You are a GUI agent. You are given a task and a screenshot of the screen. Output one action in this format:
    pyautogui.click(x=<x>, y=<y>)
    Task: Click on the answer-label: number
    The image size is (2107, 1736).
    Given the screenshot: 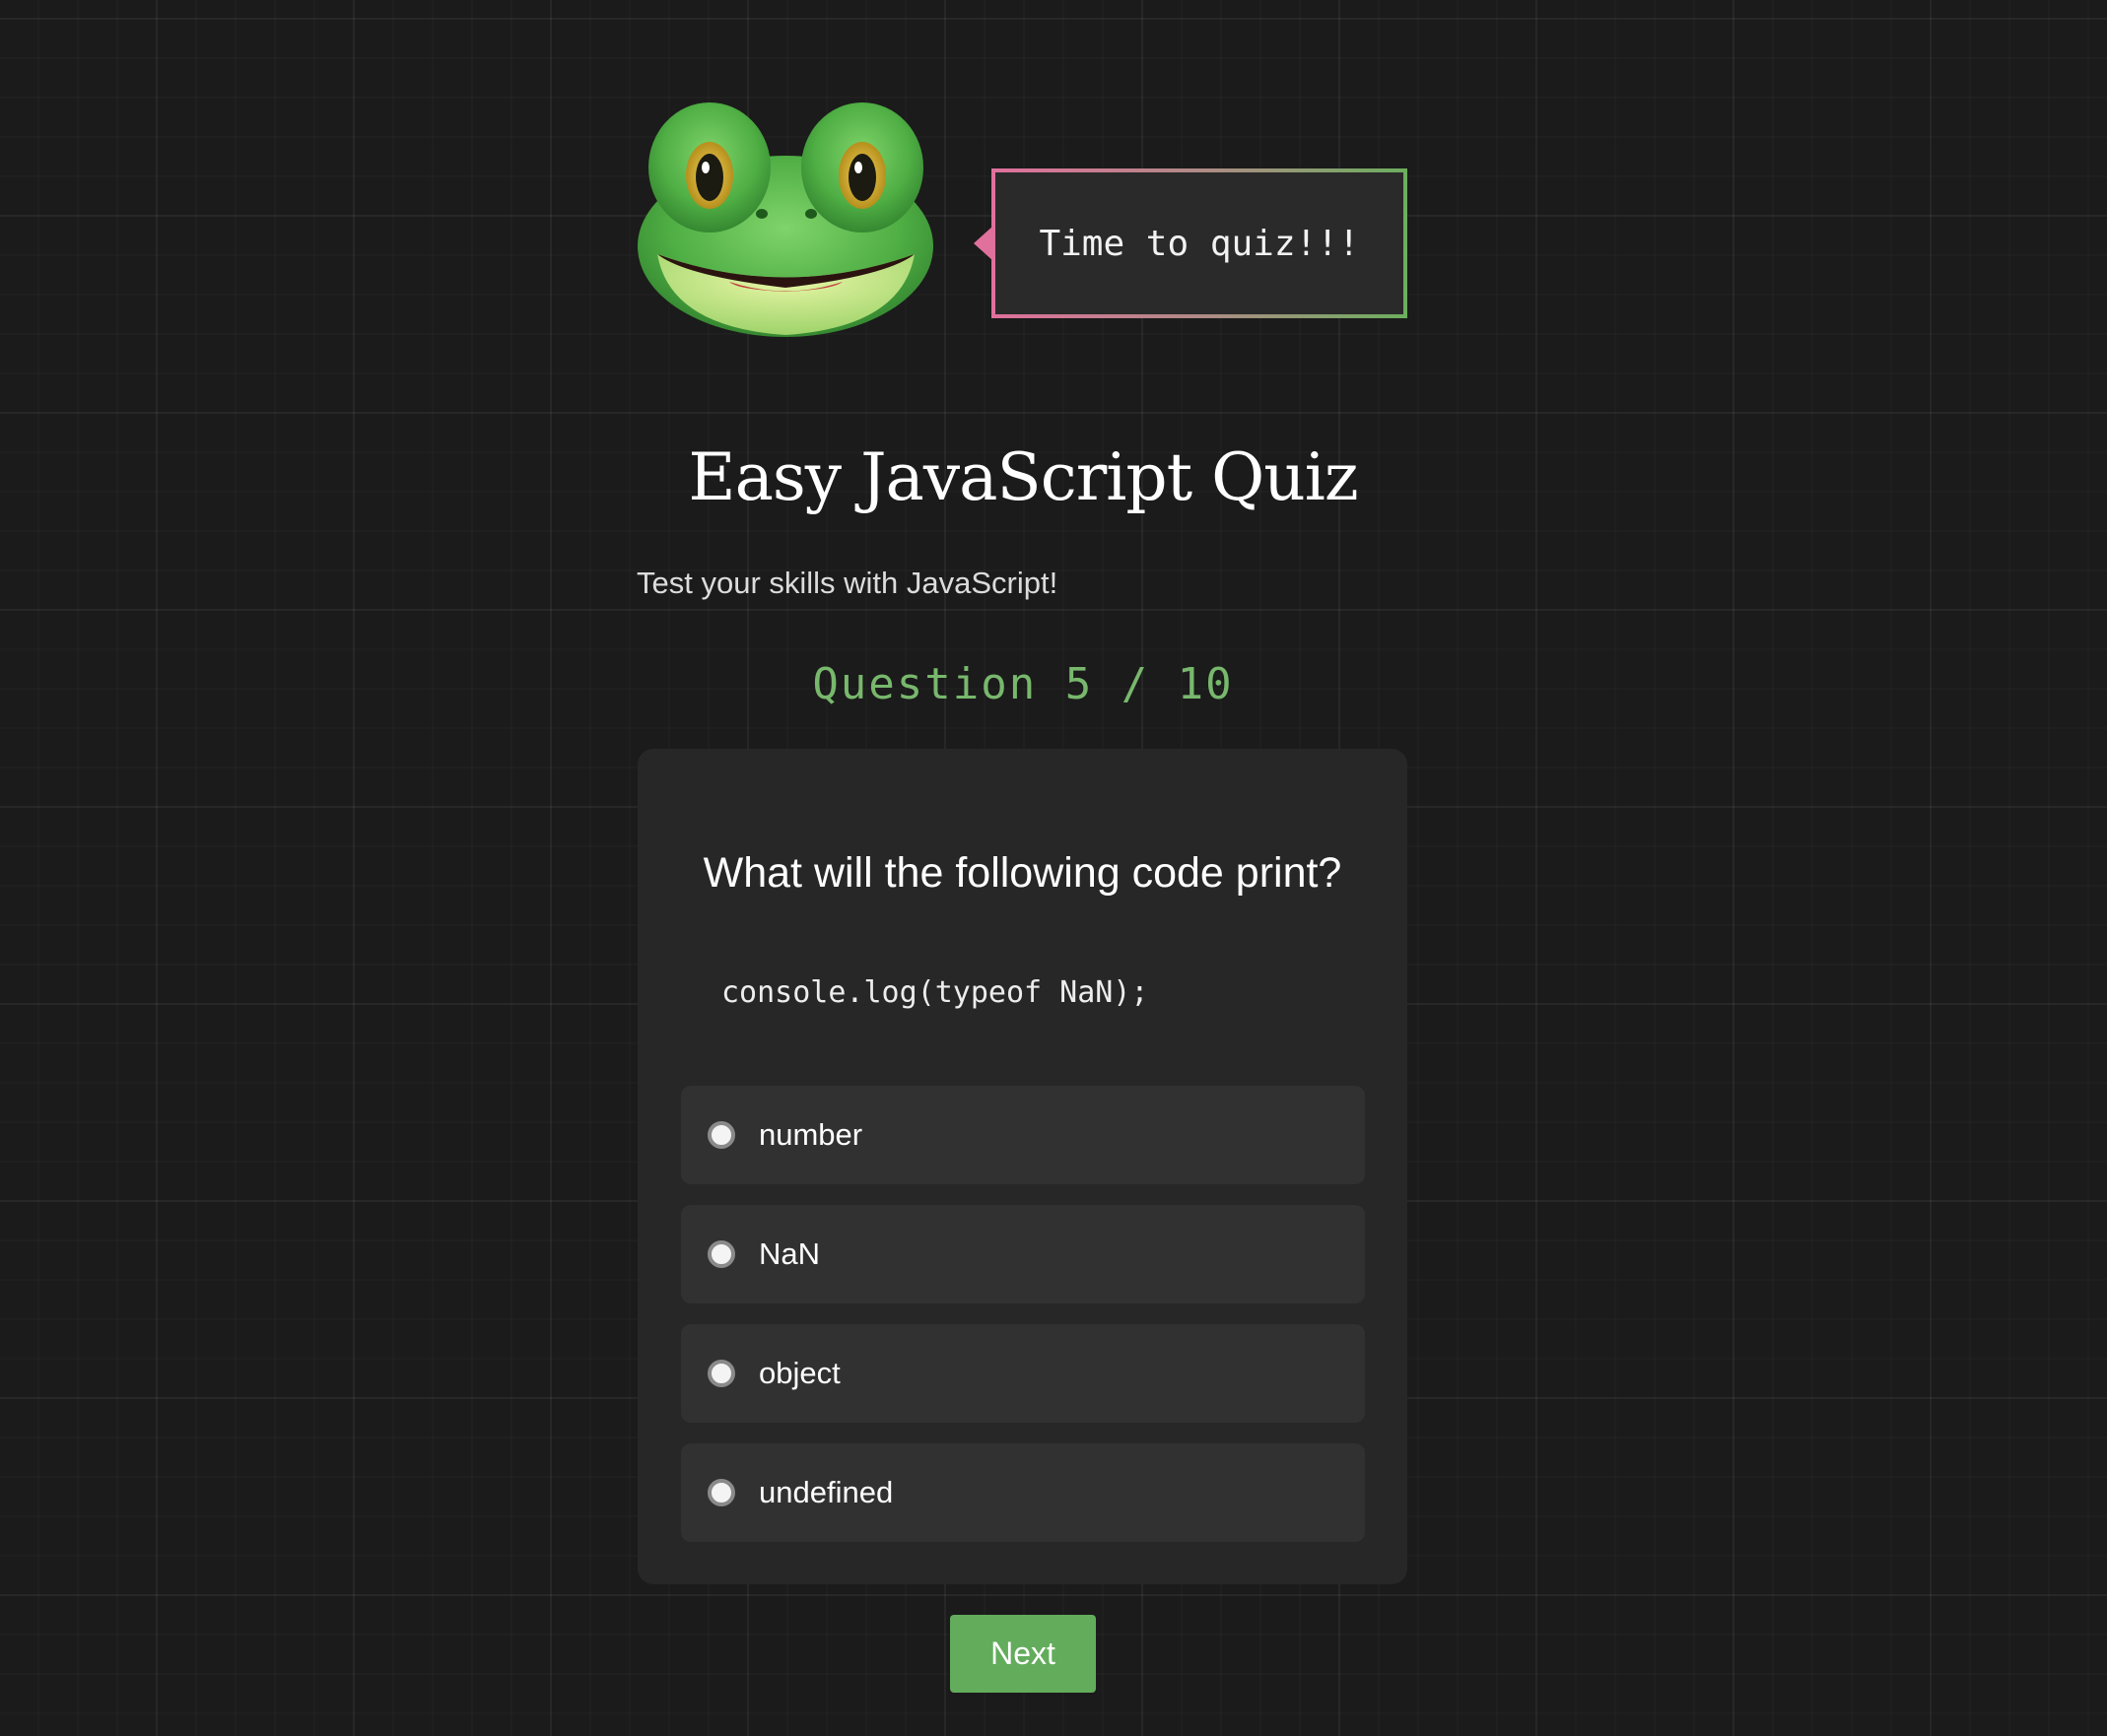 What is the action you would take?
    pyautogui.click(x=811, y=1134)
    